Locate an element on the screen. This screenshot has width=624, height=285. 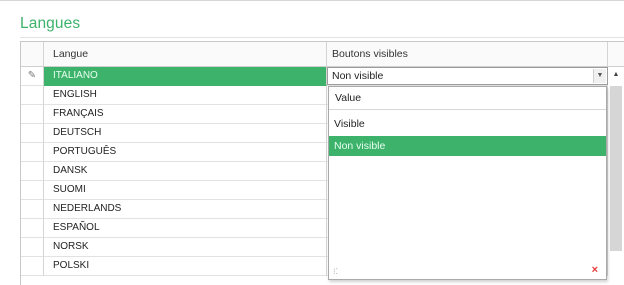
language-cell: ITALIANO is located at coordinates (185, 76).